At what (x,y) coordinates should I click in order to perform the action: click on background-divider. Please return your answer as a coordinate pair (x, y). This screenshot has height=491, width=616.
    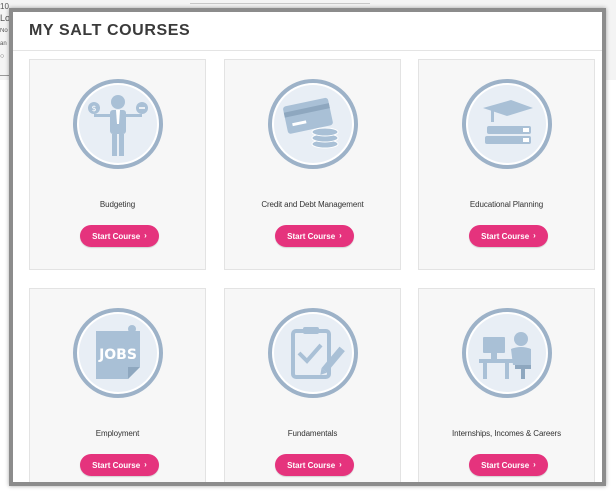
    Looking at the image, I should click on (280, 3).